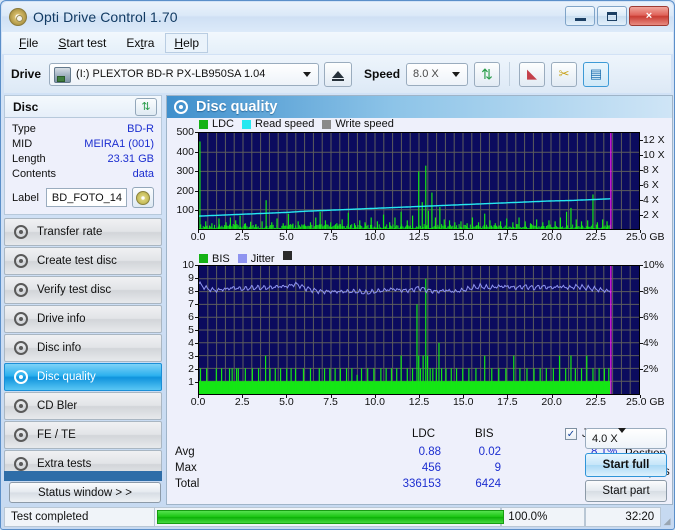 Image resolution: width=675 pixels, height=530 pixels. I want to click on sidebar-item-disc-quality: Disc quality, so click(83, 377).